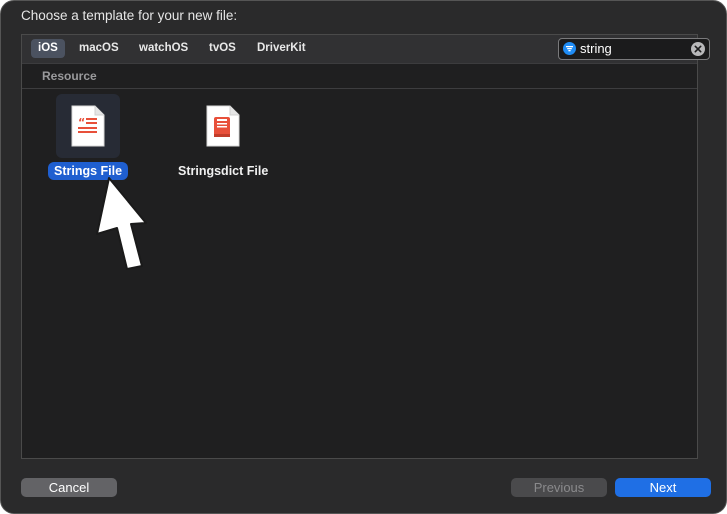  Describe the element at coordinates (129, 15) in the screenshot. I see `dialog-title: Choose a template for your new file:` at that location.